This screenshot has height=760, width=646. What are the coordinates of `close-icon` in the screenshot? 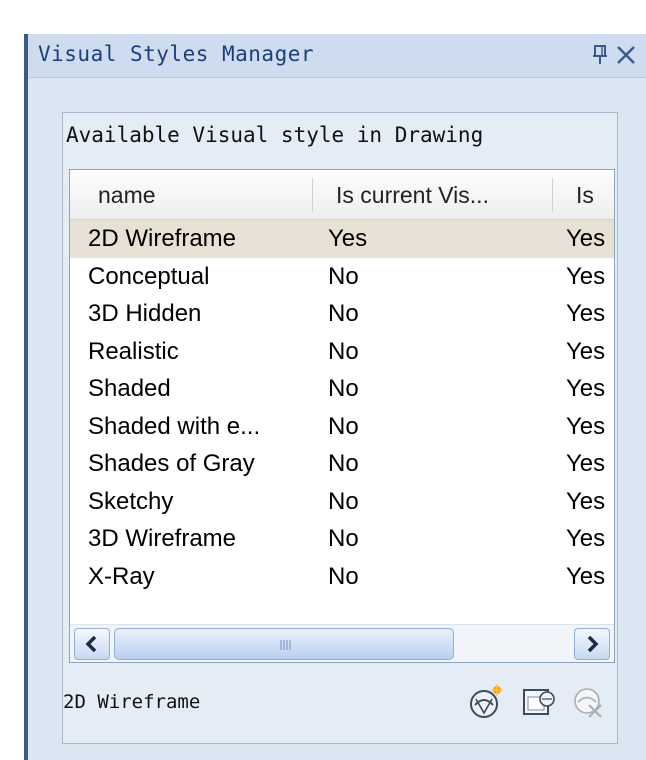 It's located at (626, 55).